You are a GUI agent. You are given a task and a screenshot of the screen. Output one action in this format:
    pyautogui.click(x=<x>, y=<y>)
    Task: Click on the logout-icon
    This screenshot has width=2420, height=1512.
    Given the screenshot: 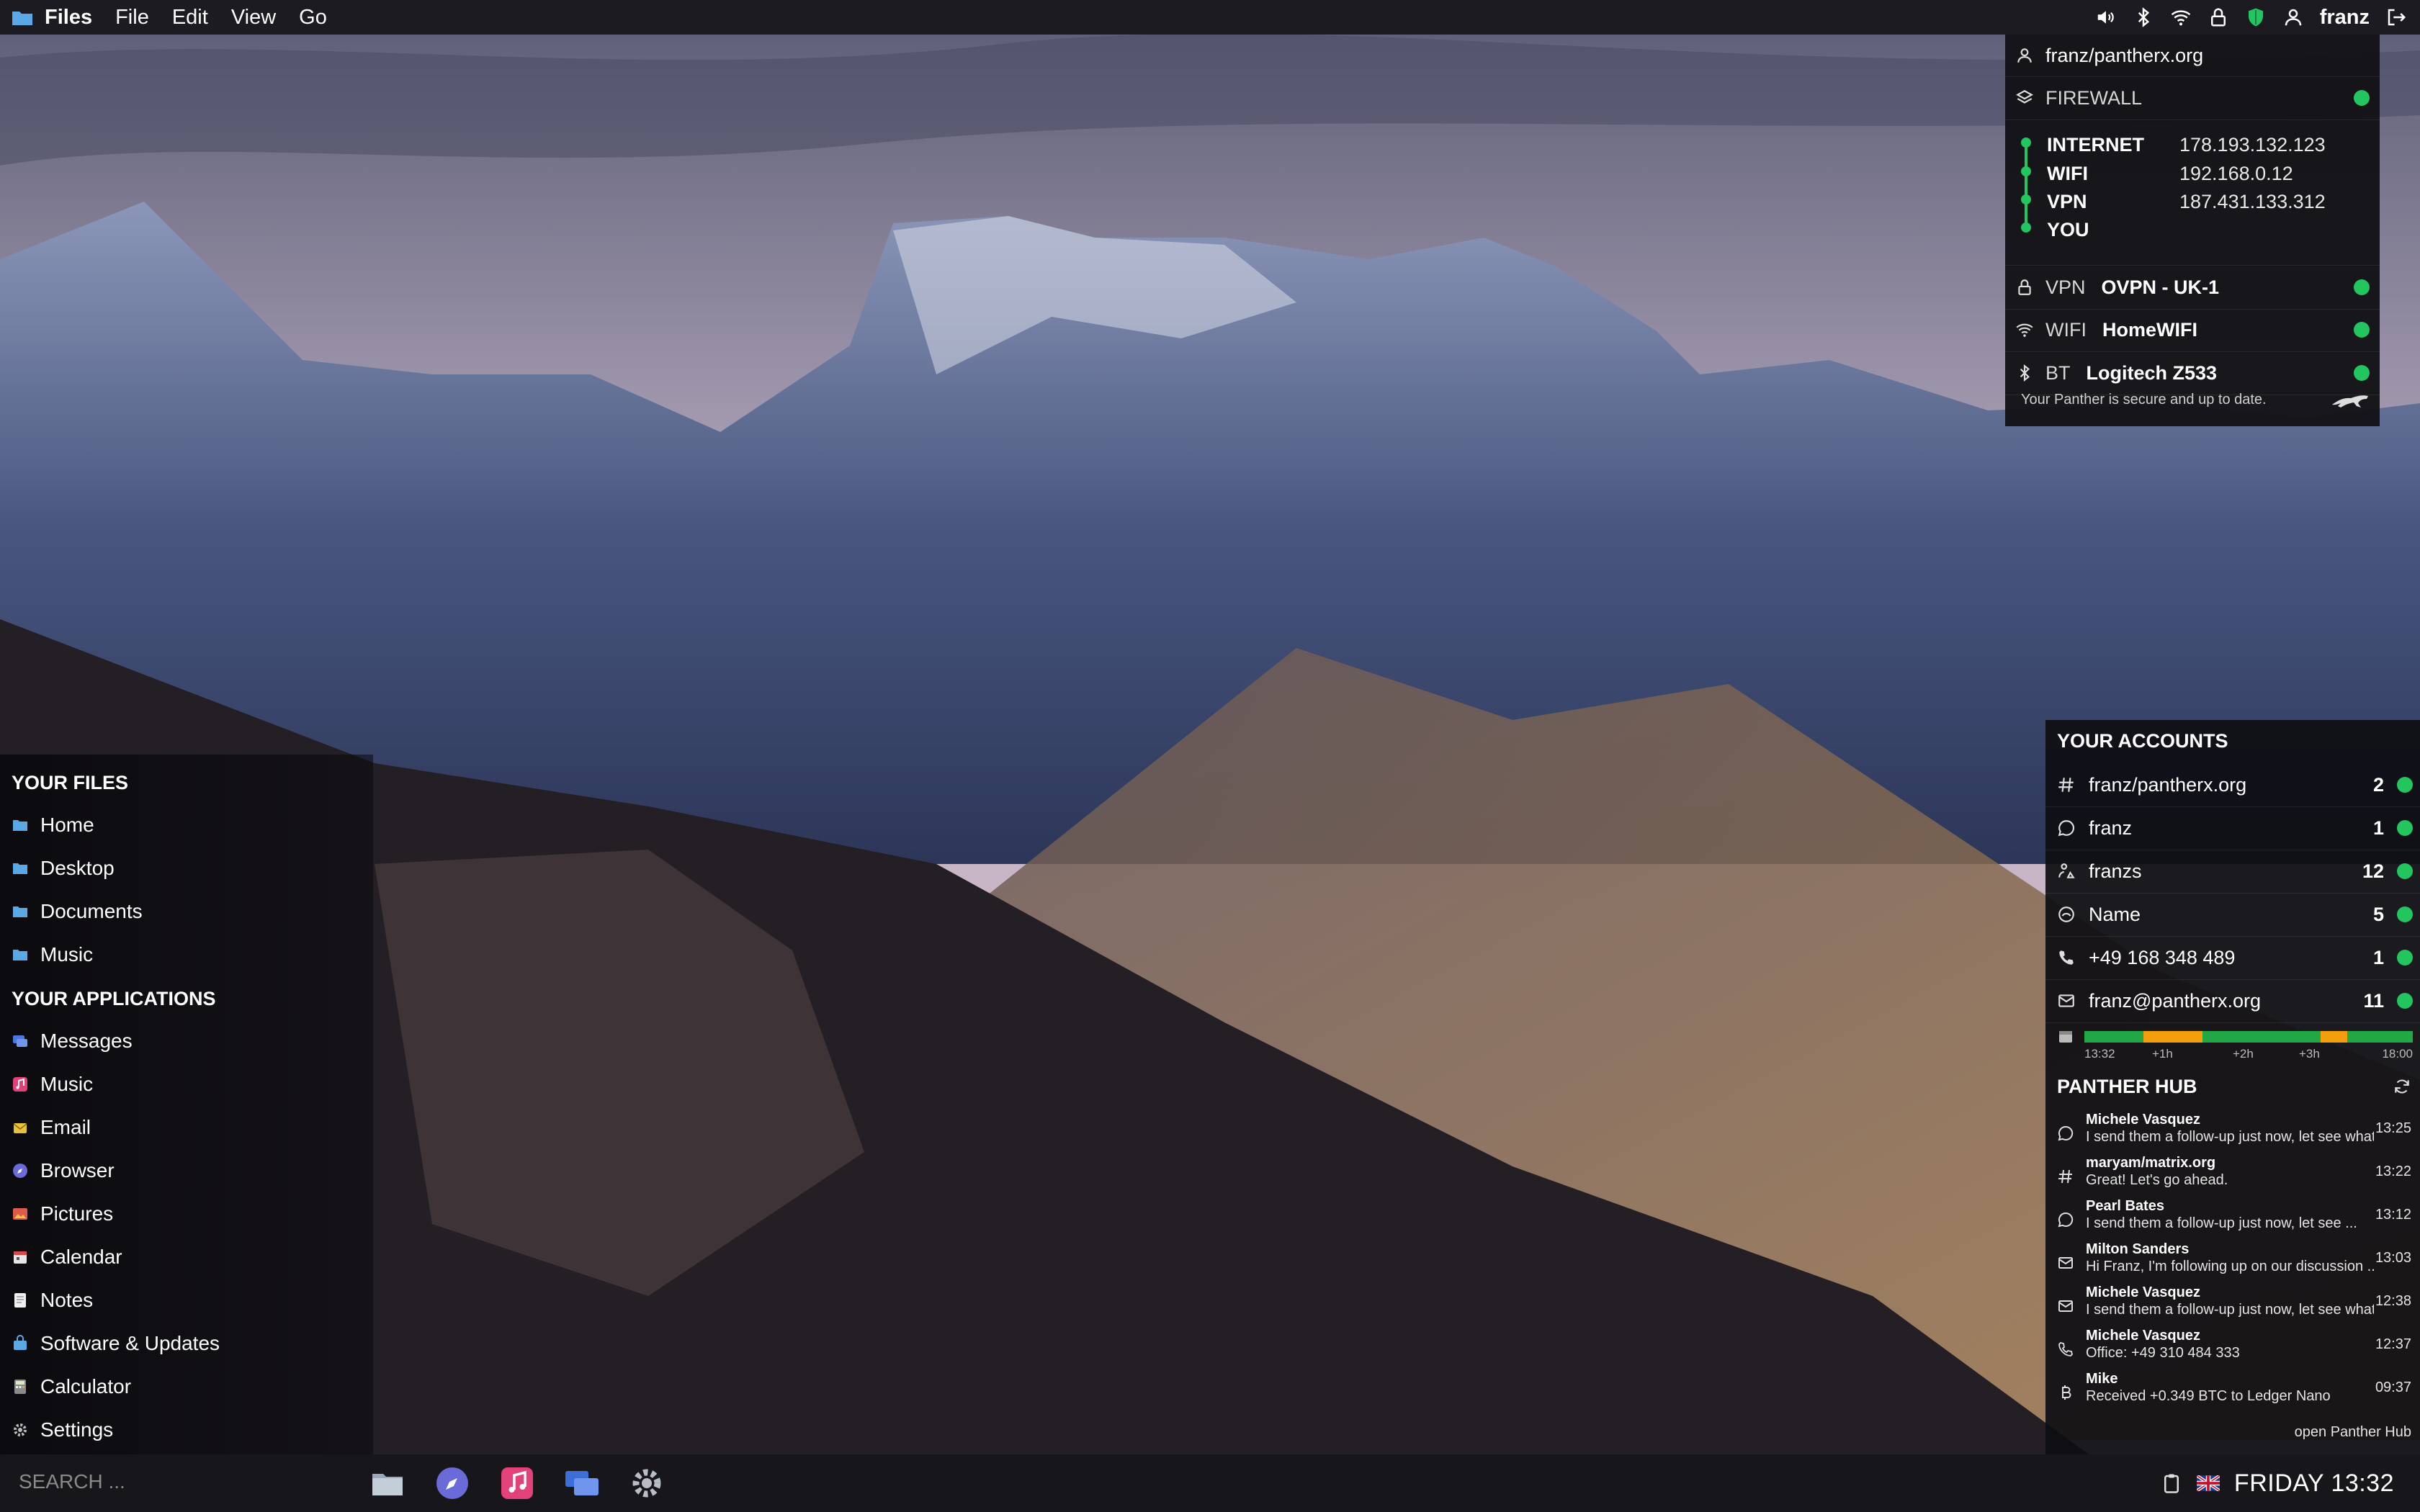 What is the action you would take?
    pyautogui.click(x=2396, y=17)
    